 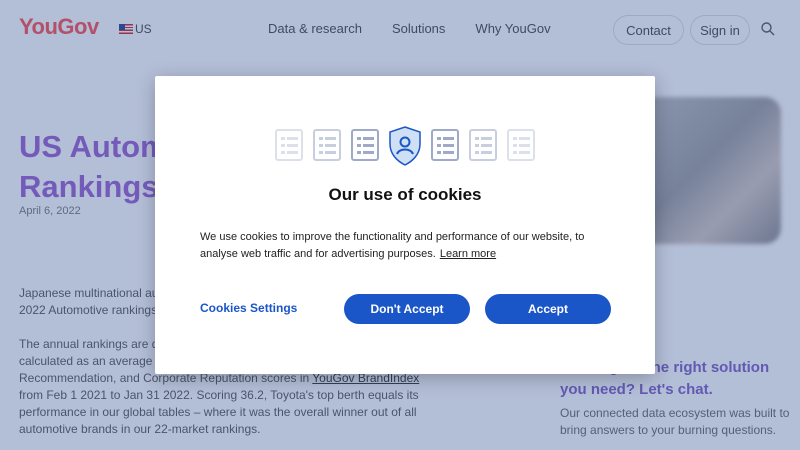 What do you see at coordinates (468, 254) in the screenshot?
I see `learn-more-link: Learn more` at bounding box center [468, 254].